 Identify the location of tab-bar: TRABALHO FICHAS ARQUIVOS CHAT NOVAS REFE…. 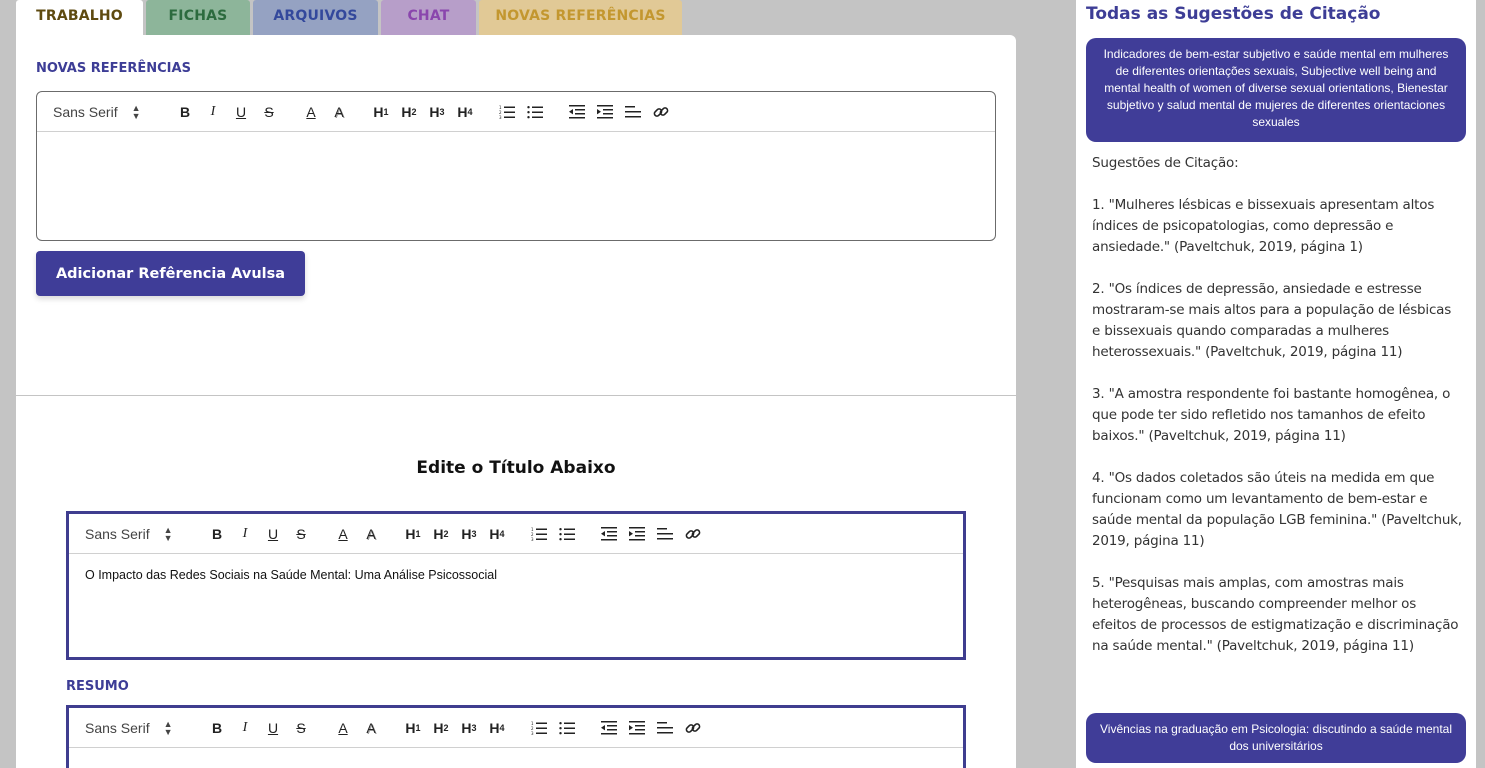
(350, 18).